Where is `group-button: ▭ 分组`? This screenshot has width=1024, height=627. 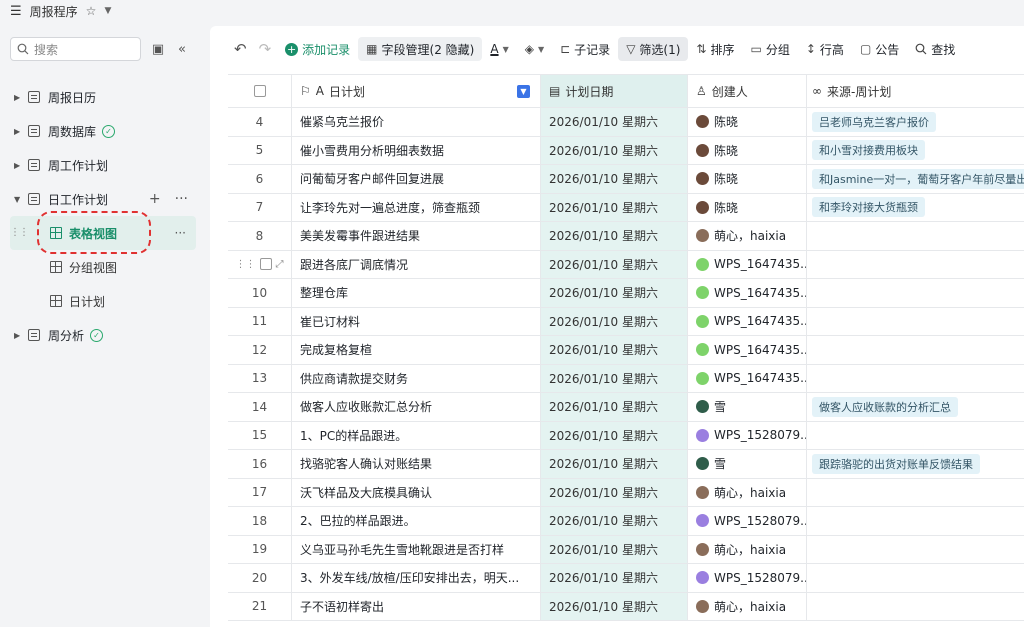
group-button: ▭ 分组 is located at coordinates (770, 49).